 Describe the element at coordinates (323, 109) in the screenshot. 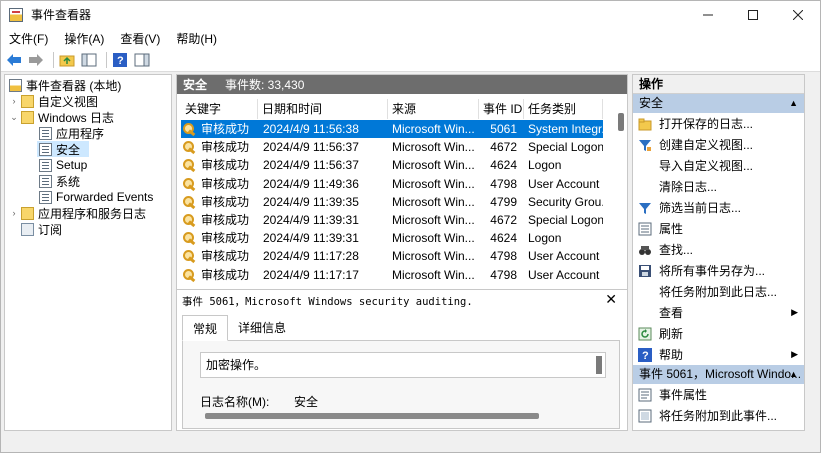

I see `column-header-datetime: 日期和时间` at that location.